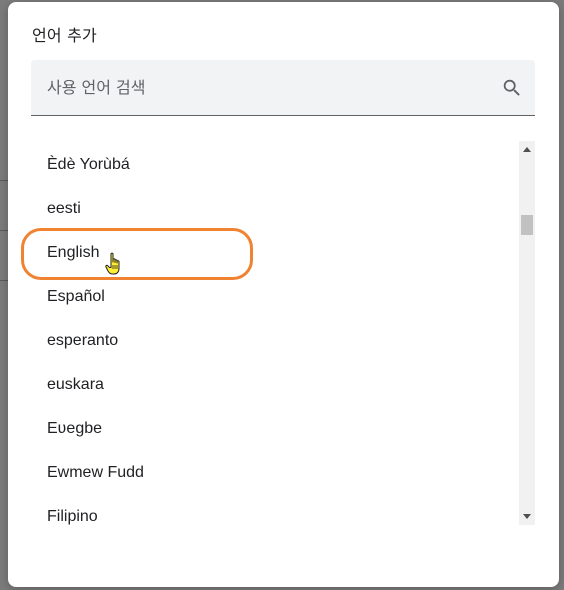 The image size is (564, 590). What do you see at coordinates (283, 429) in the screenshot?
I see `language-item: Eʋegbe` at bounding box center [283, 429].